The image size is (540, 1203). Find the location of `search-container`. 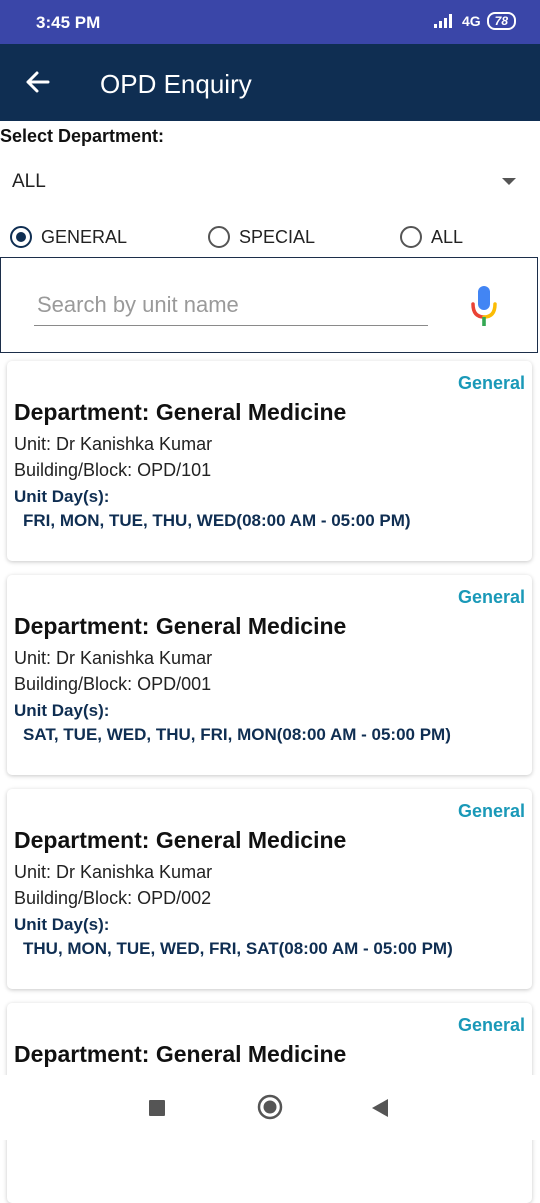

search-container is located at coordinates (269, 305).